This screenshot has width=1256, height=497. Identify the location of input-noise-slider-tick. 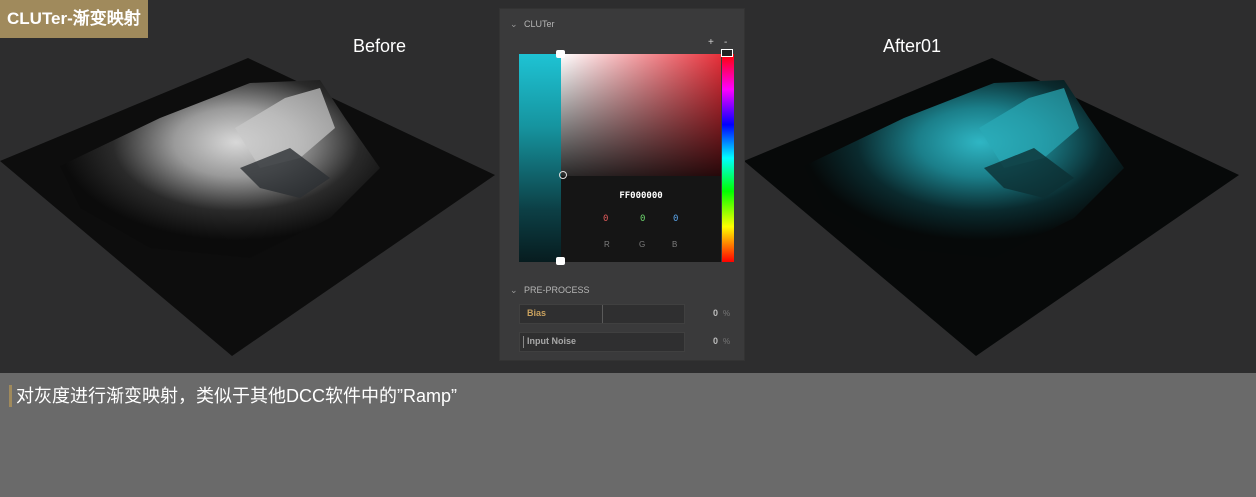
(523, 342).